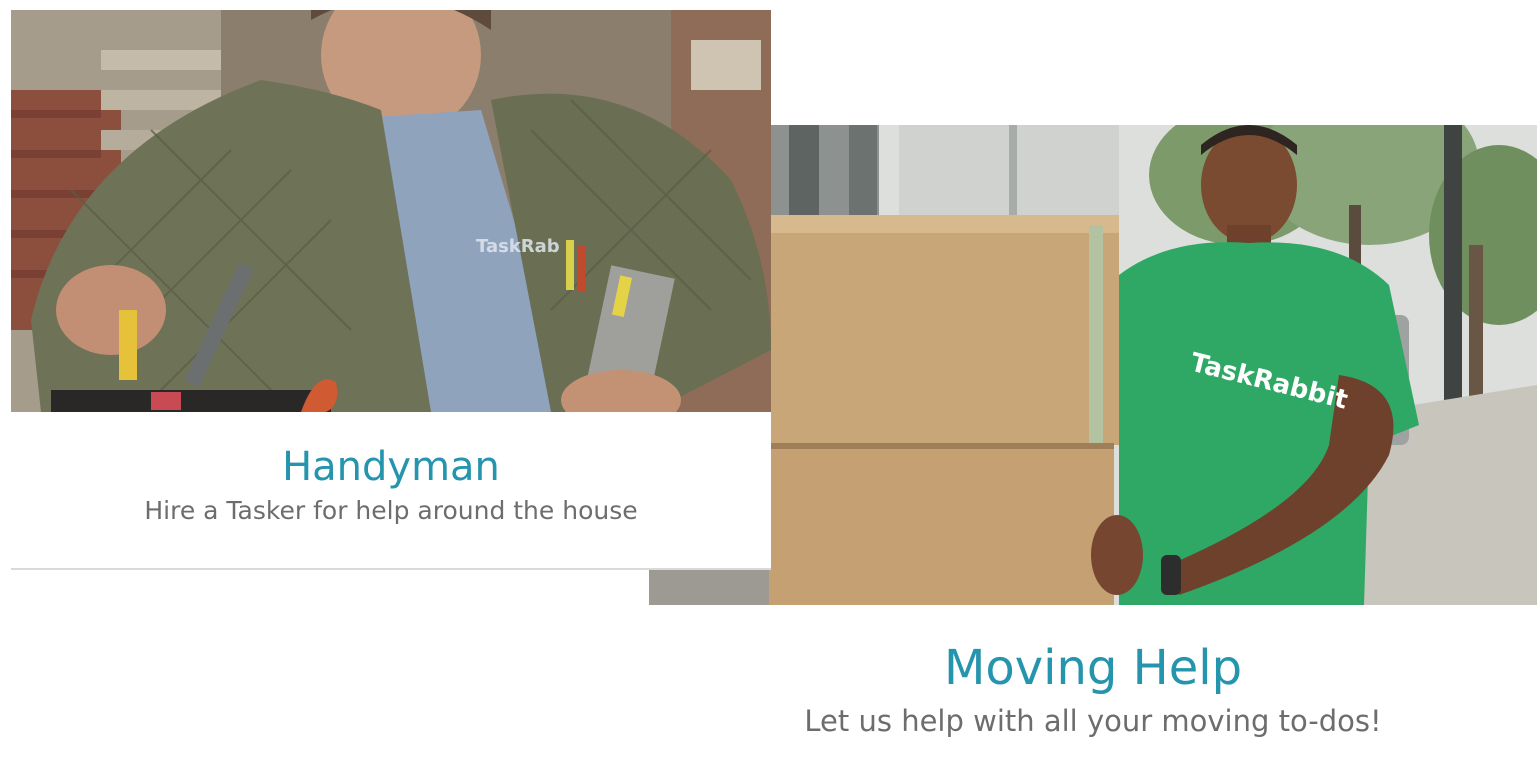  I want to click on card-subtitle: Let us help with all your moving to-dos!, so click(1093, 721).